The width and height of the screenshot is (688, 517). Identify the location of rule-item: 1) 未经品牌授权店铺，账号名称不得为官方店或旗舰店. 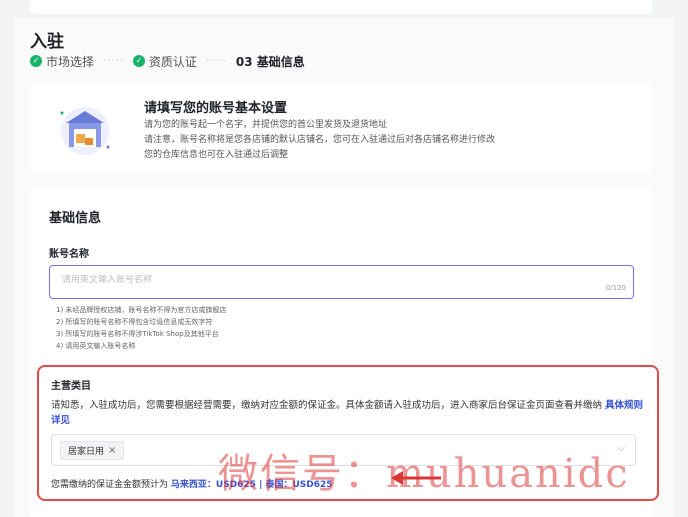
(141, 310).